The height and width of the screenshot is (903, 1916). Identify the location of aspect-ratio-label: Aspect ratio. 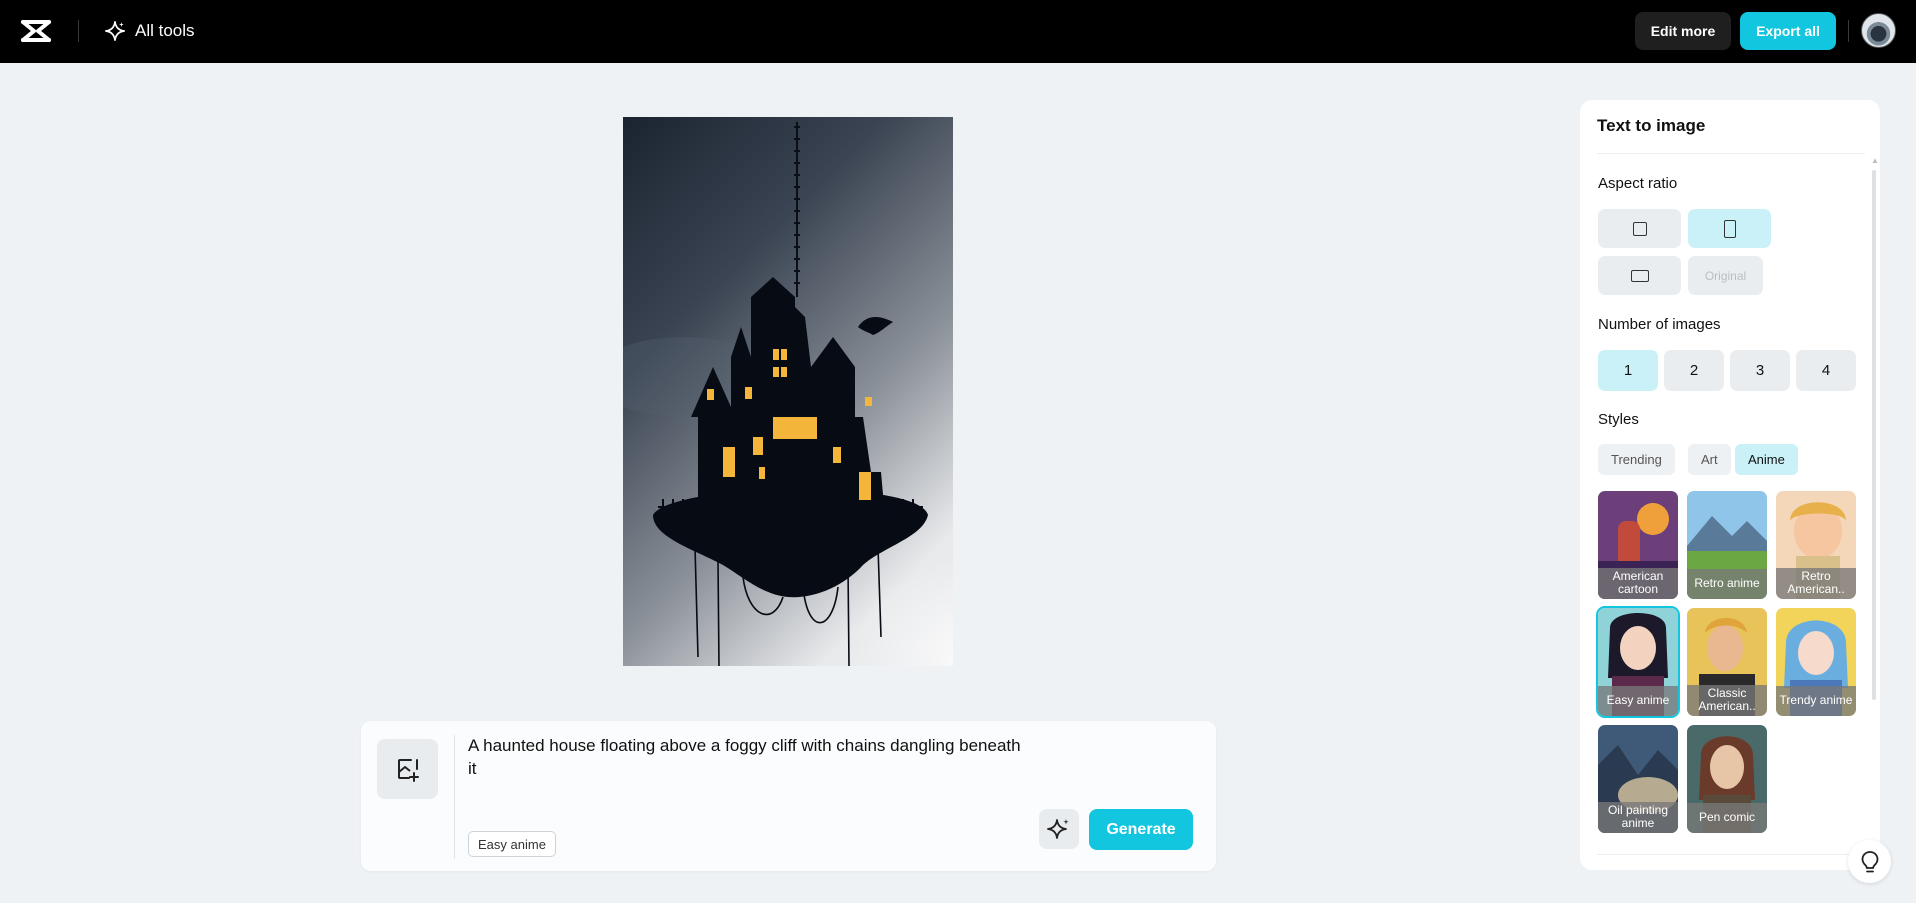
(1638, 183).